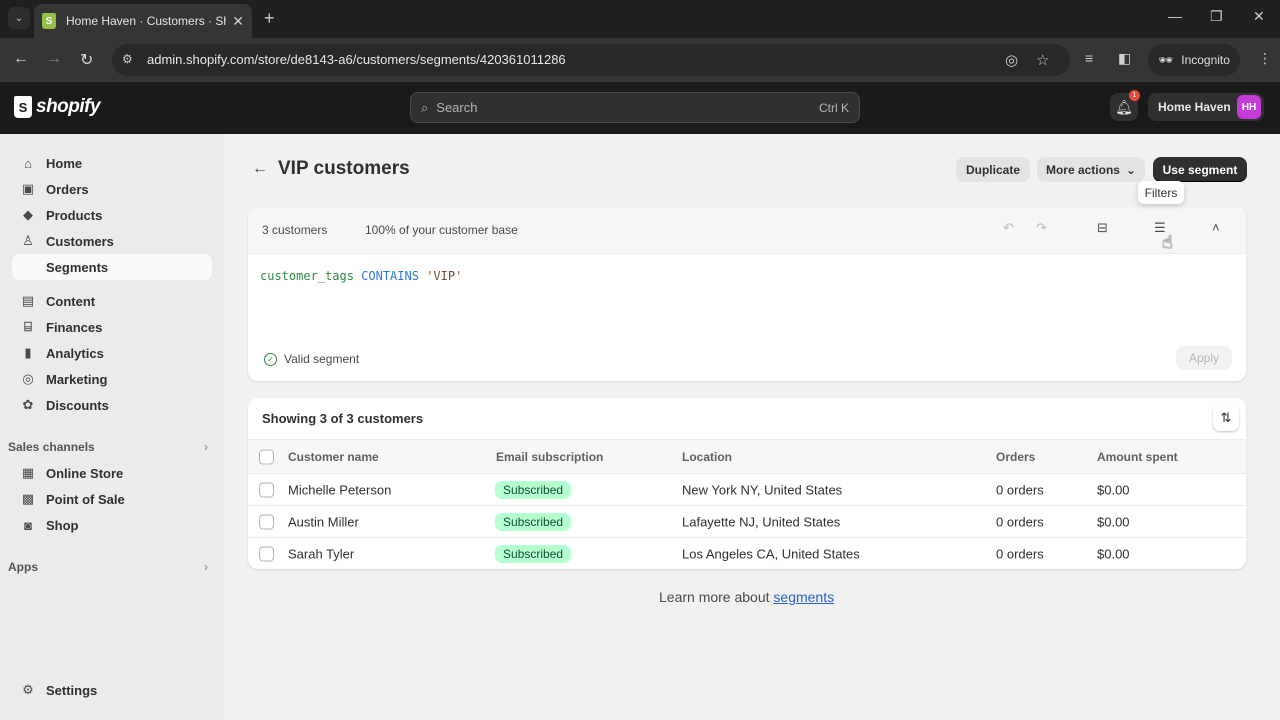 The width and height of the screenshot is (1280, 720). What do you see at coordinates (112, 189) in the screenshot?
I see `sidebar-item-orders: ▣ Orders` at bounding box center [112, 189].